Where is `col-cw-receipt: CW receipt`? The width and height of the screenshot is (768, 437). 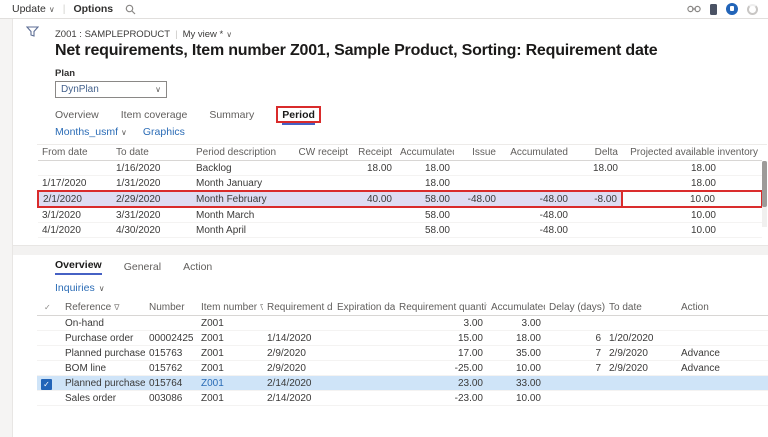
col-cw-receipt: CW receipt is located at coordinates (322, 153).